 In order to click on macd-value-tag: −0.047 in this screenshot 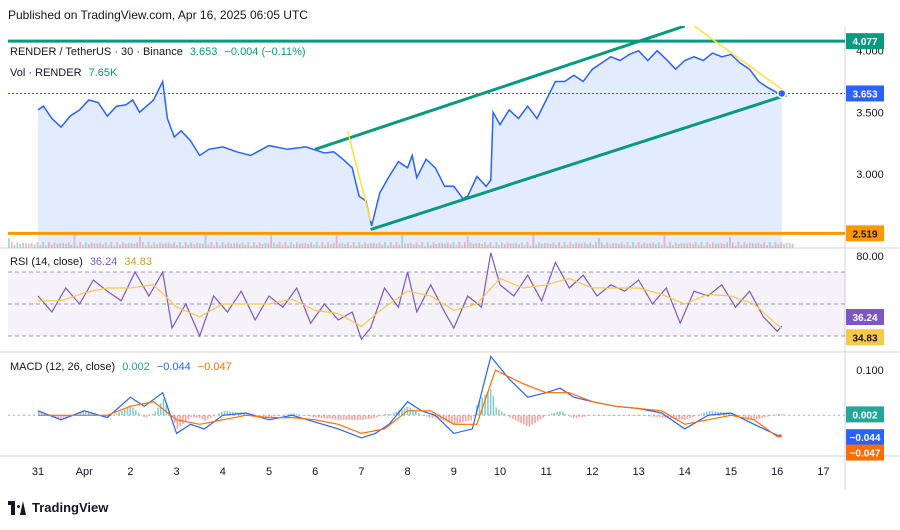, I will do `click(865, 454)`.